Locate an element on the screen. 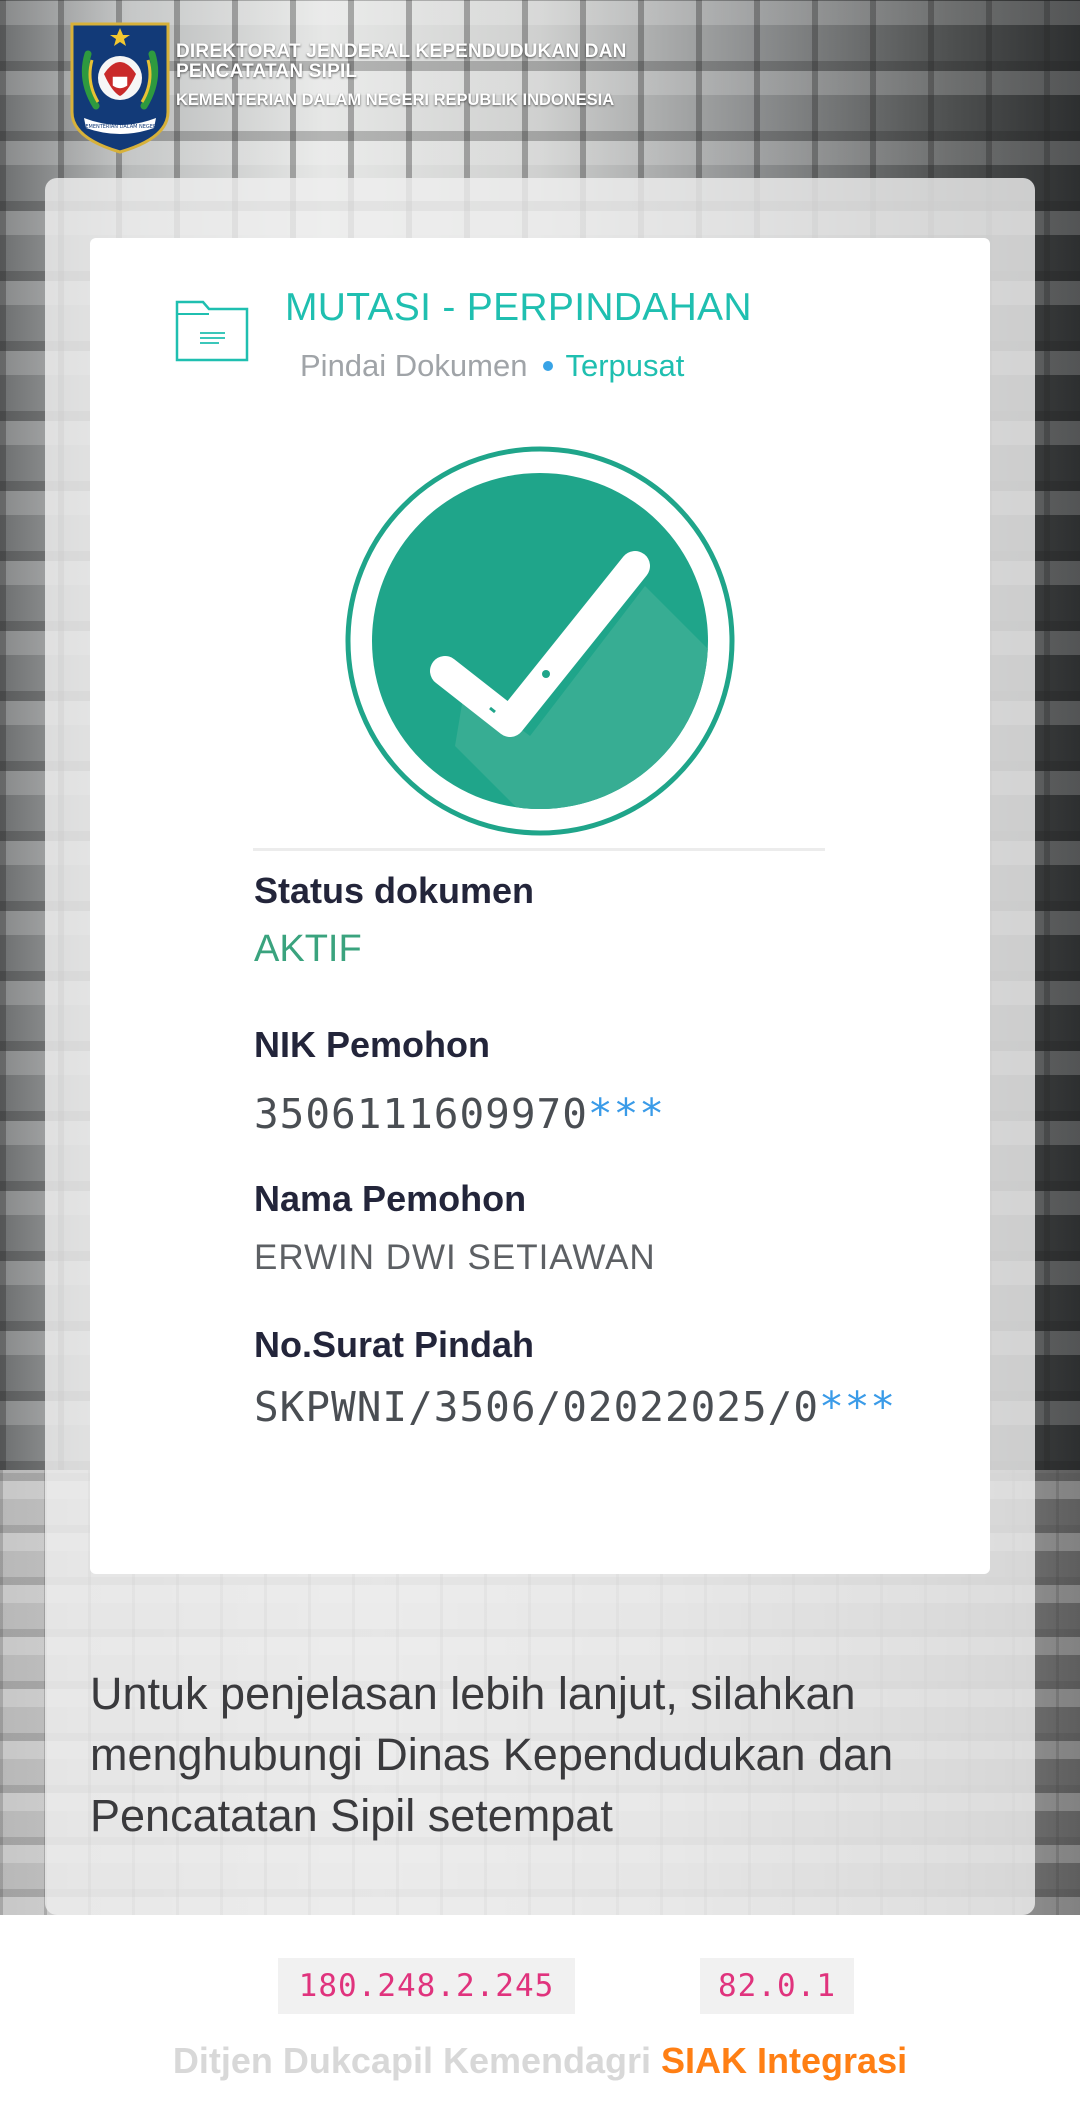  surat-label: No.Surat Pindah is located at coordinates (394, 1344).